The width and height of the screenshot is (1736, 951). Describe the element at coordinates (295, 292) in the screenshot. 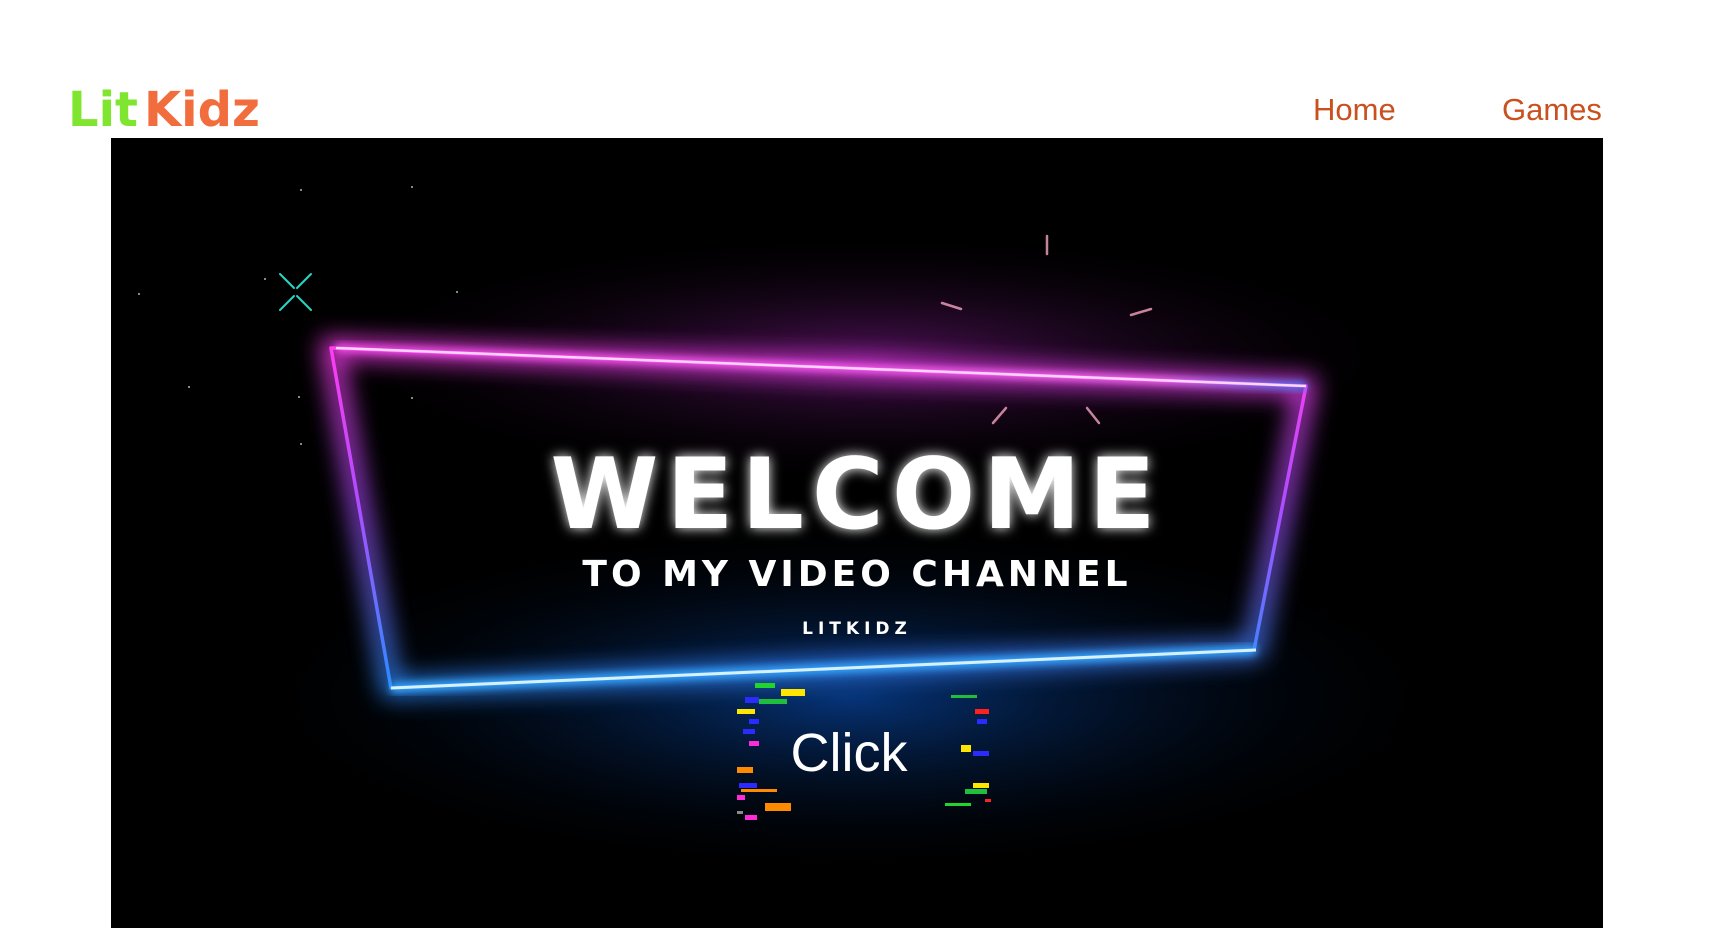

I see `sparkle-x-icon` at that location.